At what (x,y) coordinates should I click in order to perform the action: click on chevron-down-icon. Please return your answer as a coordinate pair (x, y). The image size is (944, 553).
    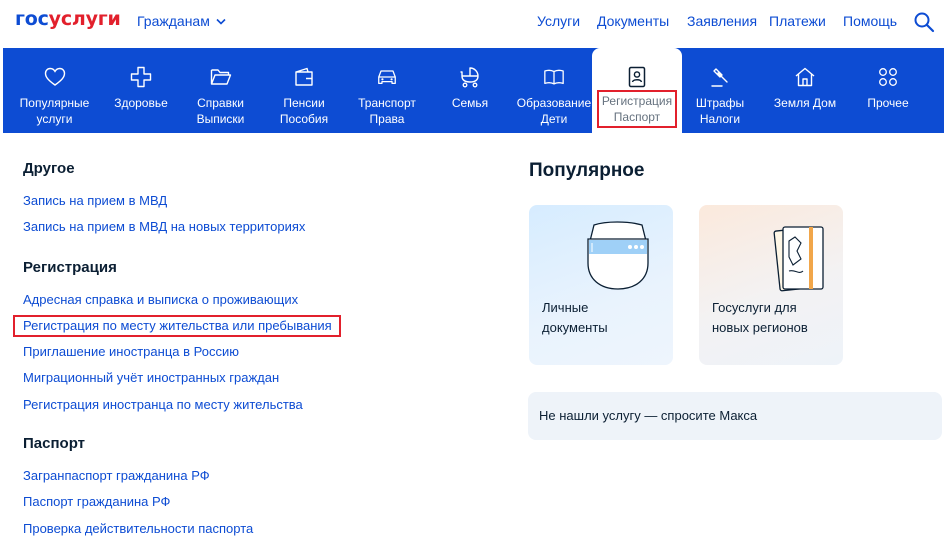
    Looking at the image, I should click on (221, 21).